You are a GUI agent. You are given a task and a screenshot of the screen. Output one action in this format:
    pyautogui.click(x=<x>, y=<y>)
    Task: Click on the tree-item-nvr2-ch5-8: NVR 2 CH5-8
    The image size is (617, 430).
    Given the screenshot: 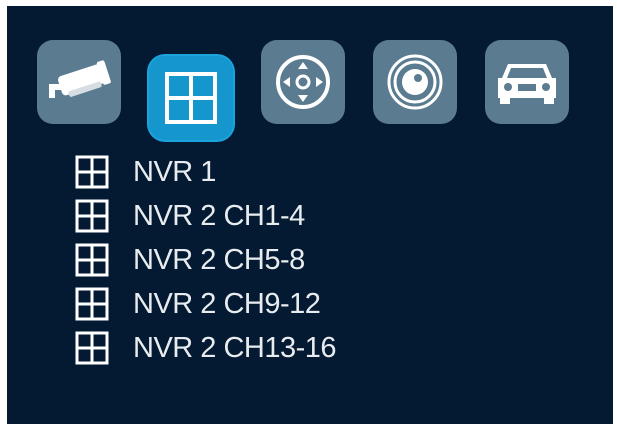 What is the action you would take?
    pyautogui.click(x=205, y=260)
    